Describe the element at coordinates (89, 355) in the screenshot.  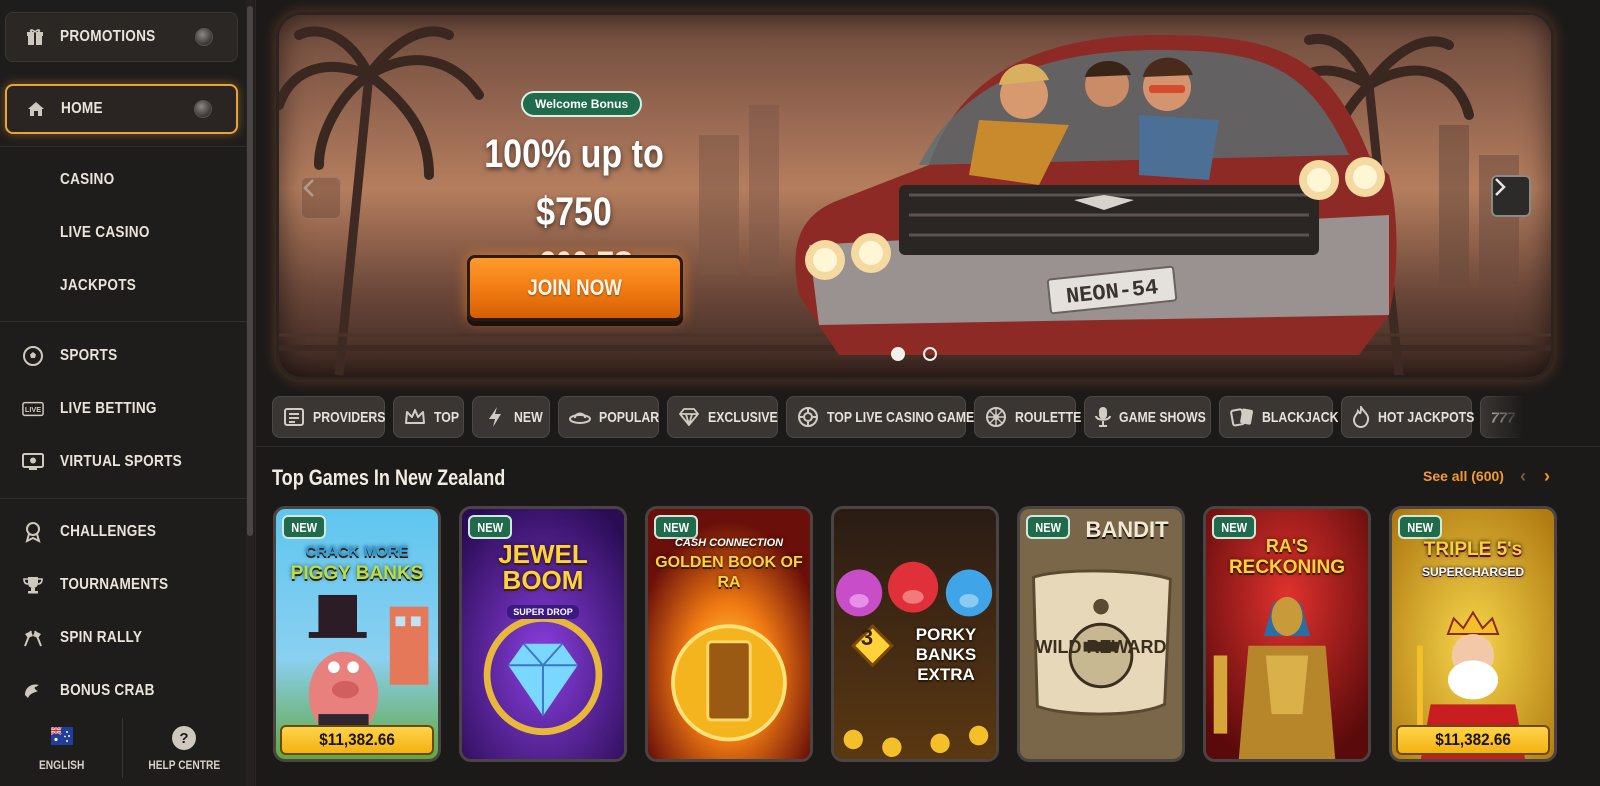
I see `sidebar-item-label: SPORTS` at that location.